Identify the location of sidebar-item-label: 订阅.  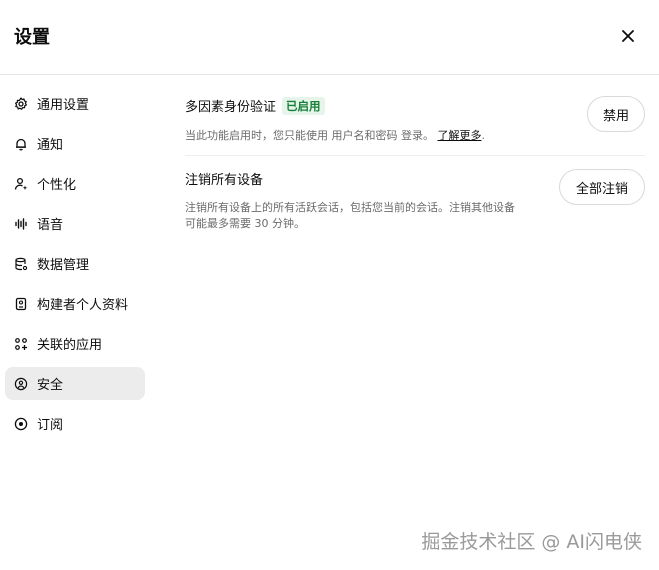
(50, 425).